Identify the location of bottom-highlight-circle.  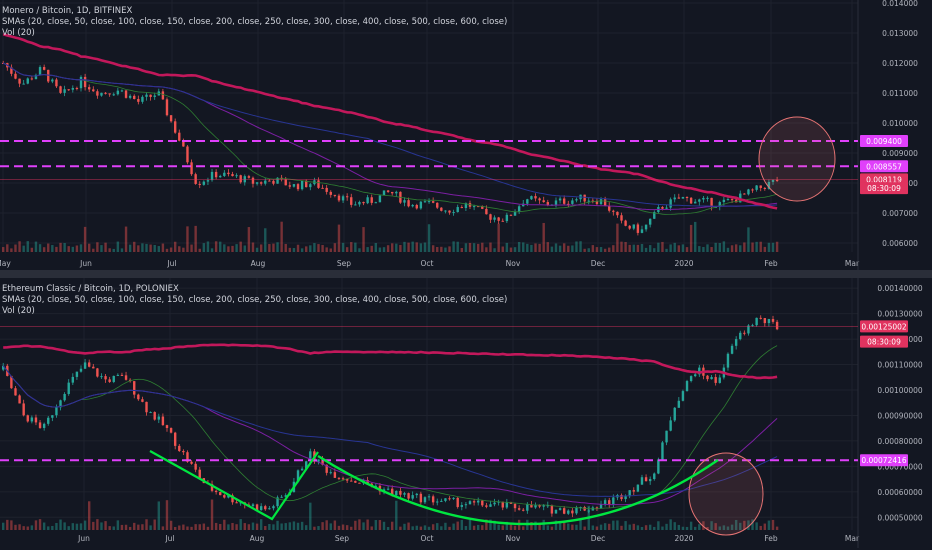
(726, 494).